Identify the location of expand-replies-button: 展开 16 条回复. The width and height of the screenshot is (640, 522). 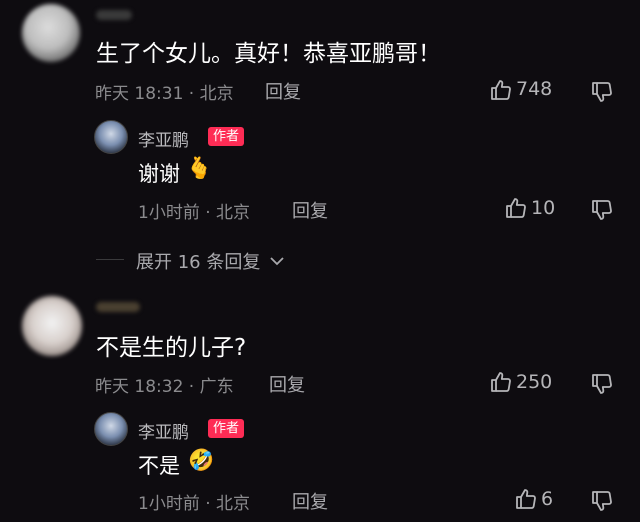
(198, 261).